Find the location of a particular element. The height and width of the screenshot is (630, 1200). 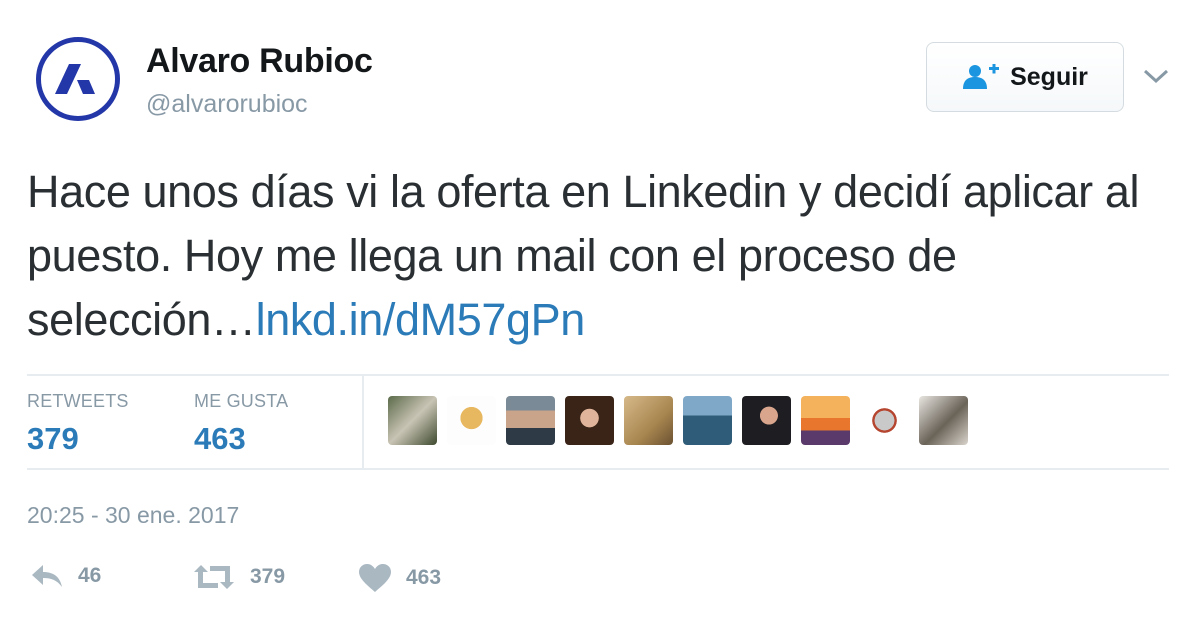

letter-a-logo-icon is located at coordinates (75, 79).